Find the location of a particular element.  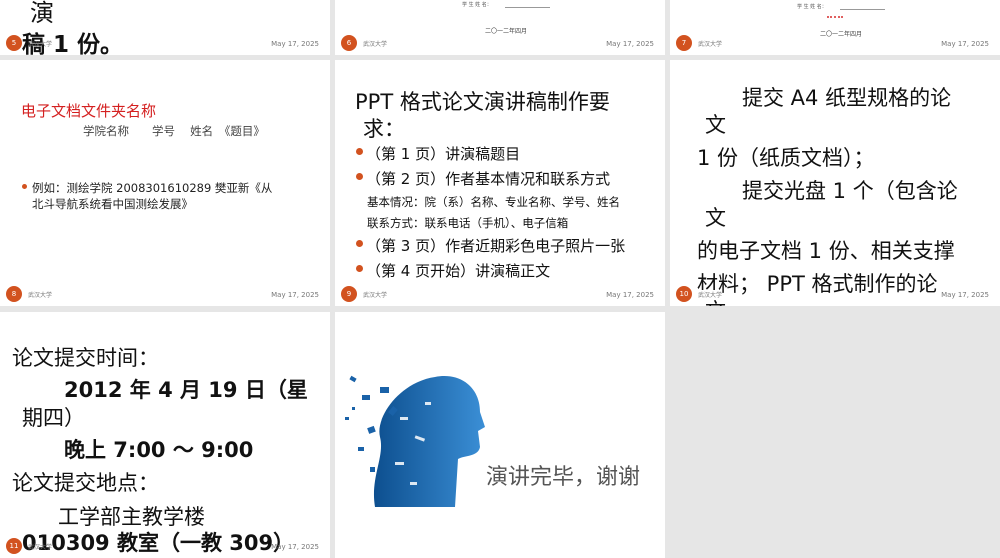

slide-text: 论文提交时间： is located at coordinates (85, 358).